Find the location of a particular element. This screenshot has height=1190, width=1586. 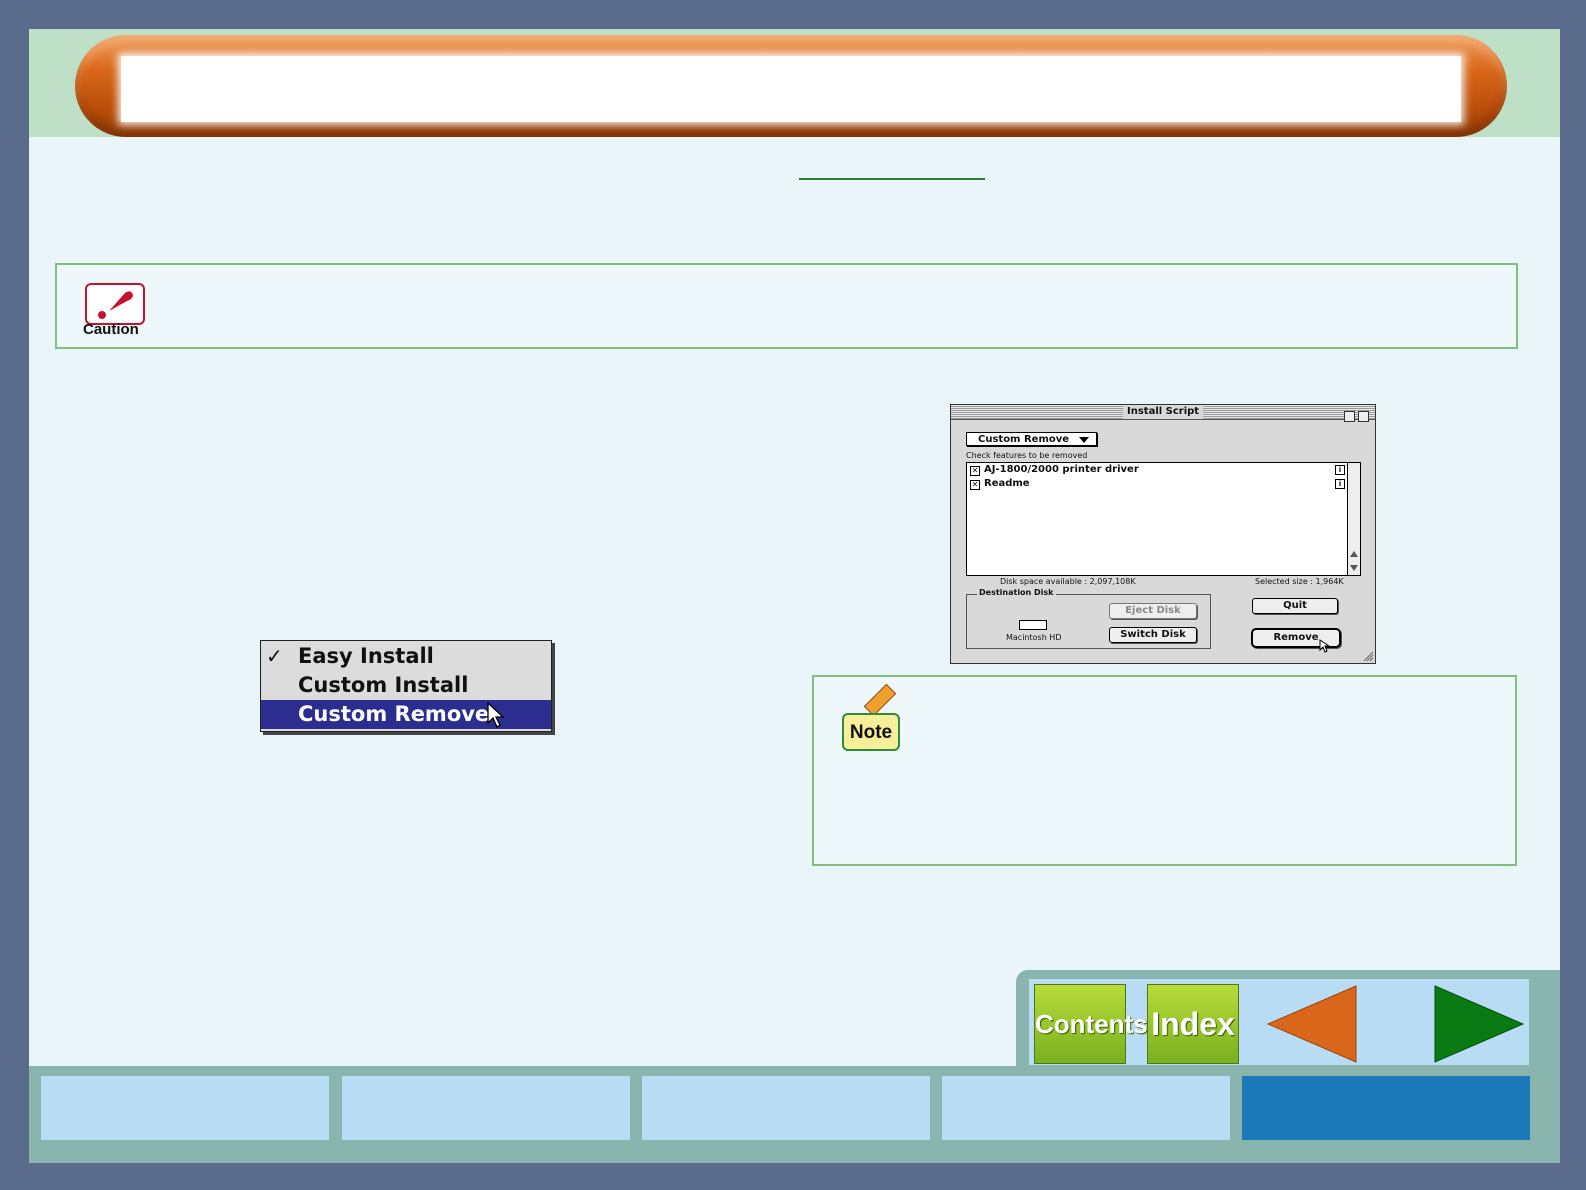

destination-disk-label: Destination Disk is located at coordinates (1016, 592).